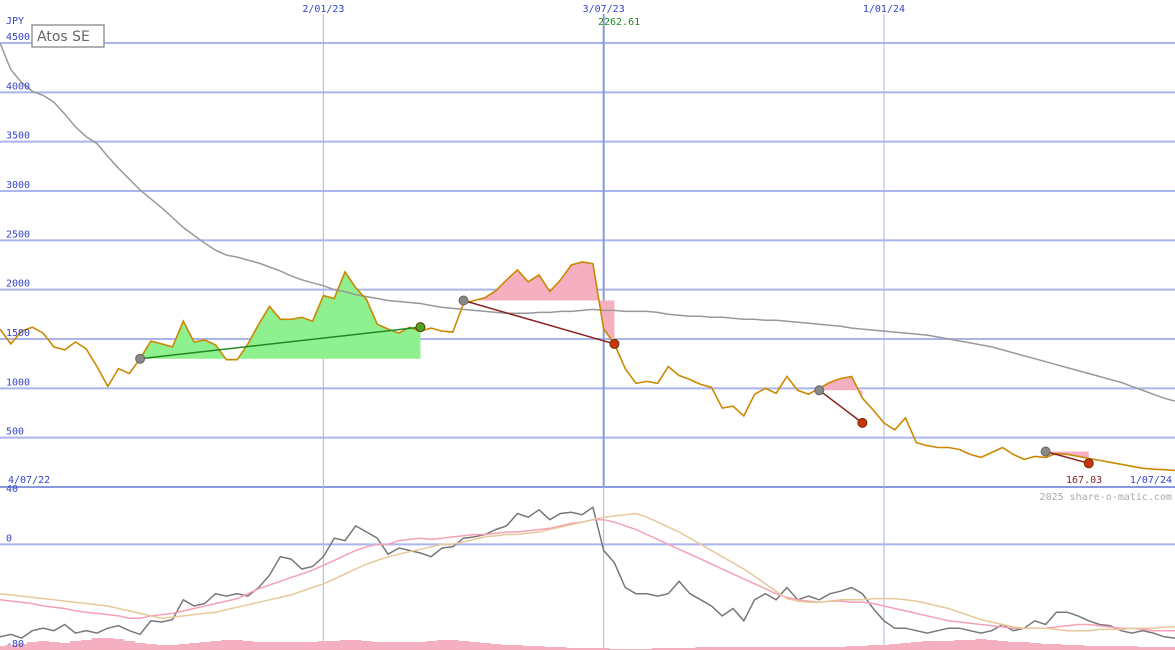 The height and width of the screenshot is (650, 1175). I want to click on price-tick-label: 1000, so click(18, 382).